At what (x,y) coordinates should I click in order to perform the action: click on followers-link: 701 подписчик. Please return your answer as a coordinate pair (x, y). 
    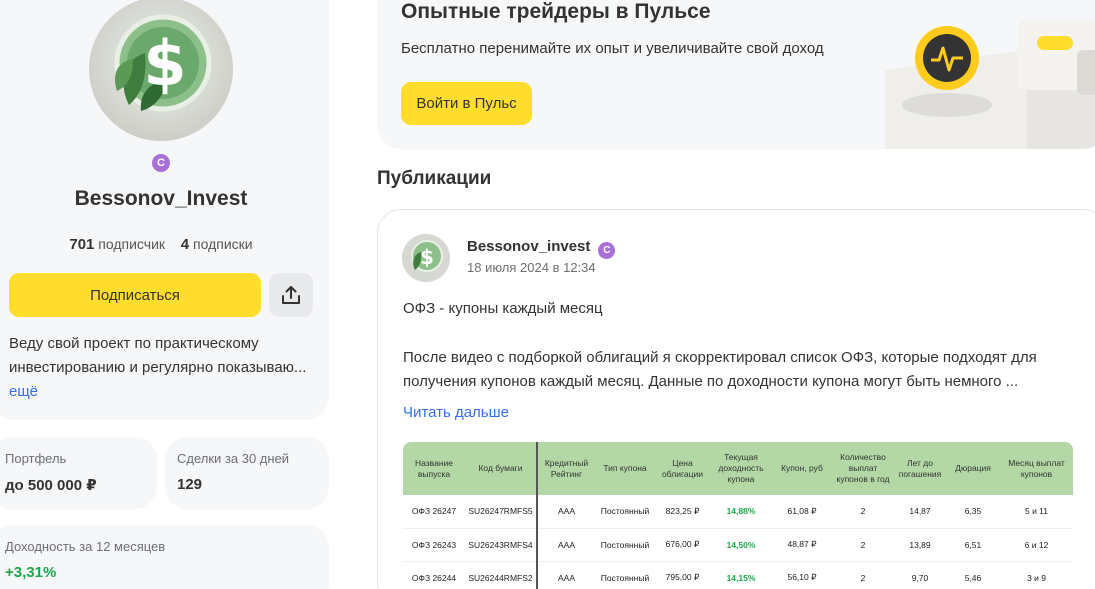
    Looking at the image, I should click on (119, 244).